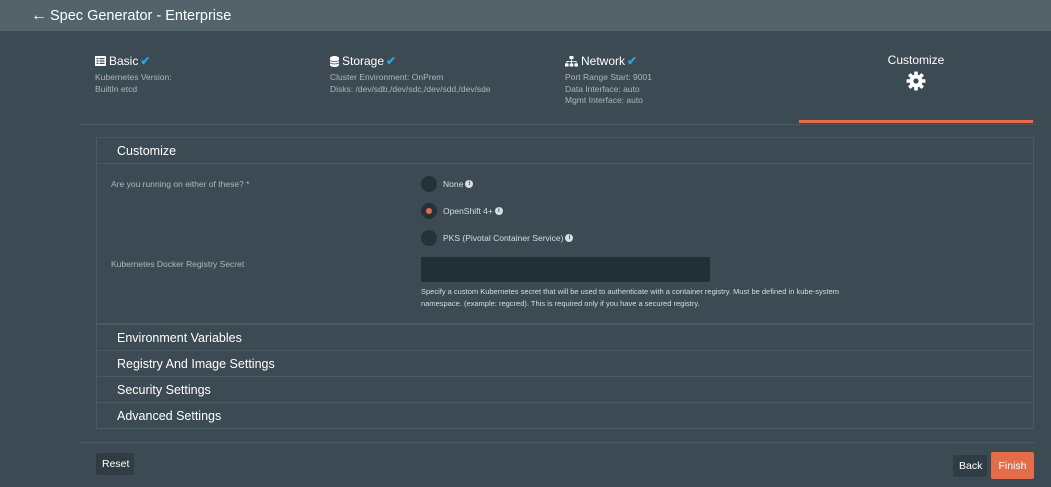 The height and width of the screenshot is (487, 1051). I want to click on step-network-info: Port Range Start: 9001, so click(608, 77).